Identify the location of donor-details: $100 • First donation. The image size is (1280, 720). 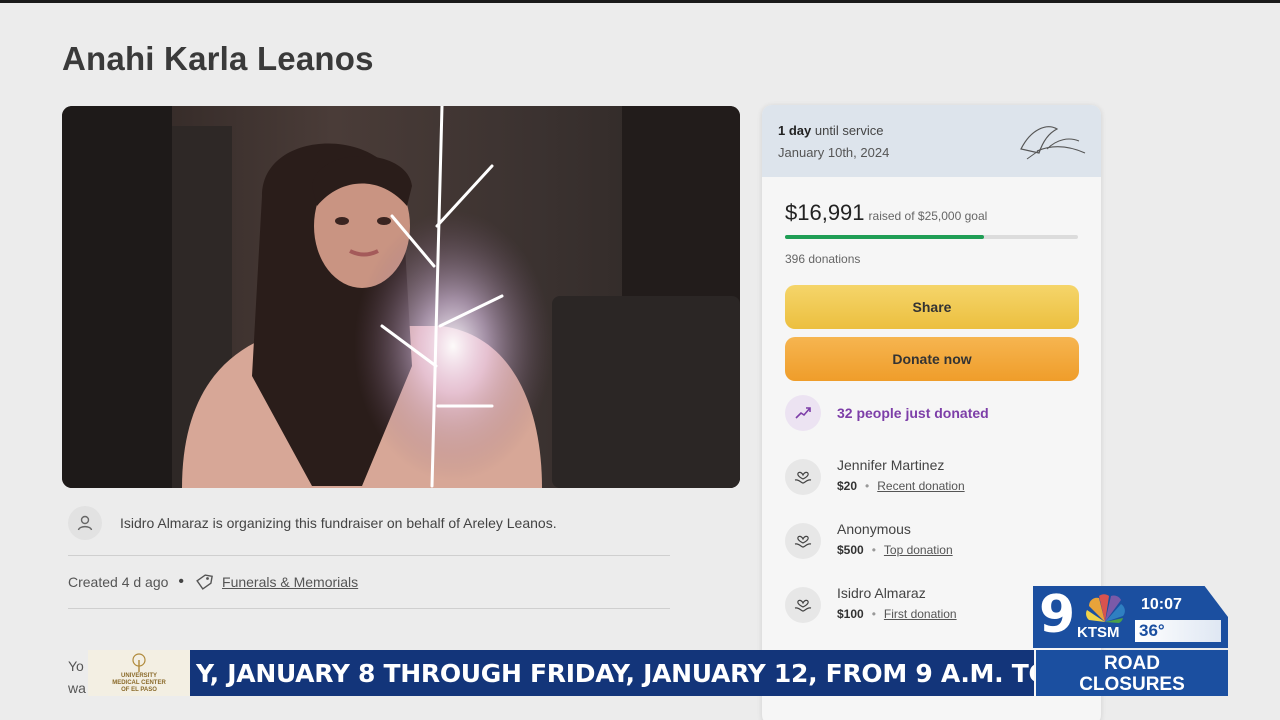
(897, 614).